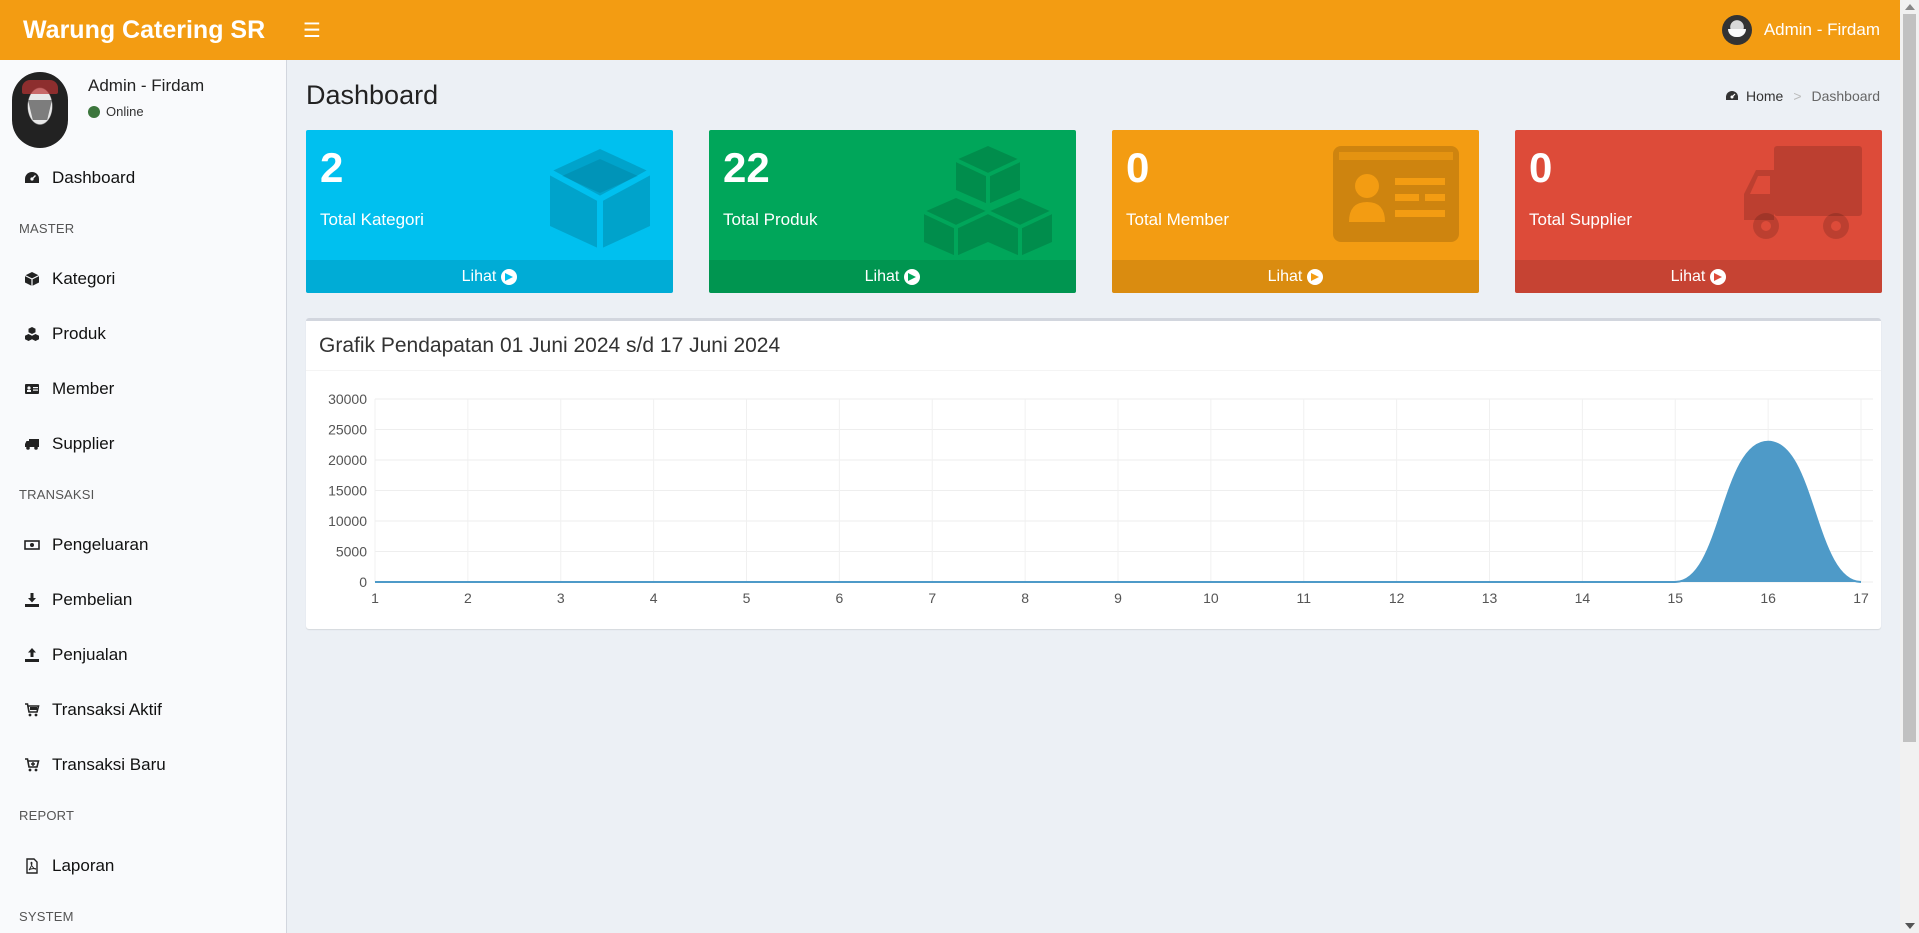  Describe the element at coordinates (143, 599) in the screenshot. I see `sidebar-item-pembelian: Pembelian` at that location.